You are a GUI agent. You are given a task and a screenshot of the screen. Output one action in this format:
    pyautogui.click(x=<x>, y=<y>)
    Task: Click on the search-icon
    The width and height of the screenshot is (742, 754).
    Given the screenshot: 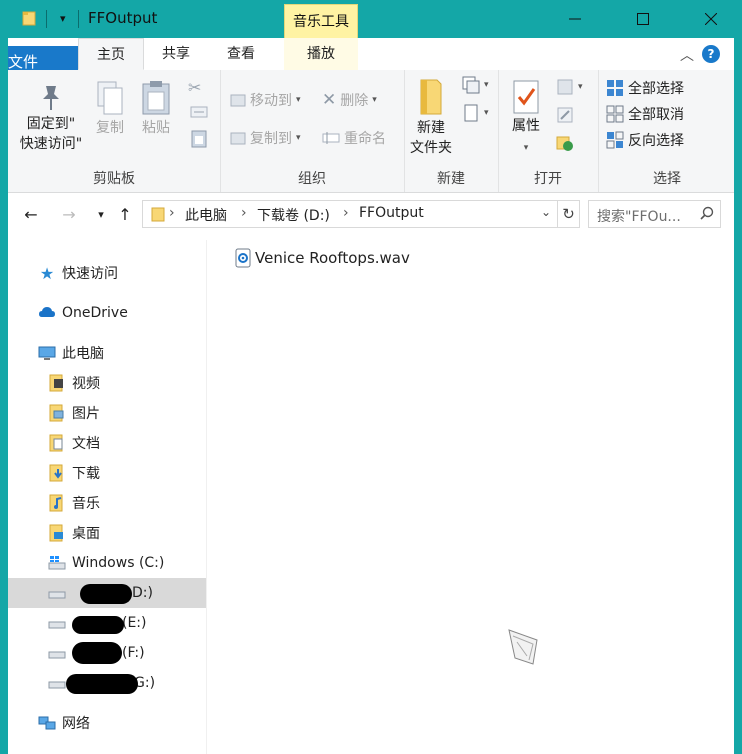 What is the action you would take?
    pyautogui.click(x=707, y=213)
    